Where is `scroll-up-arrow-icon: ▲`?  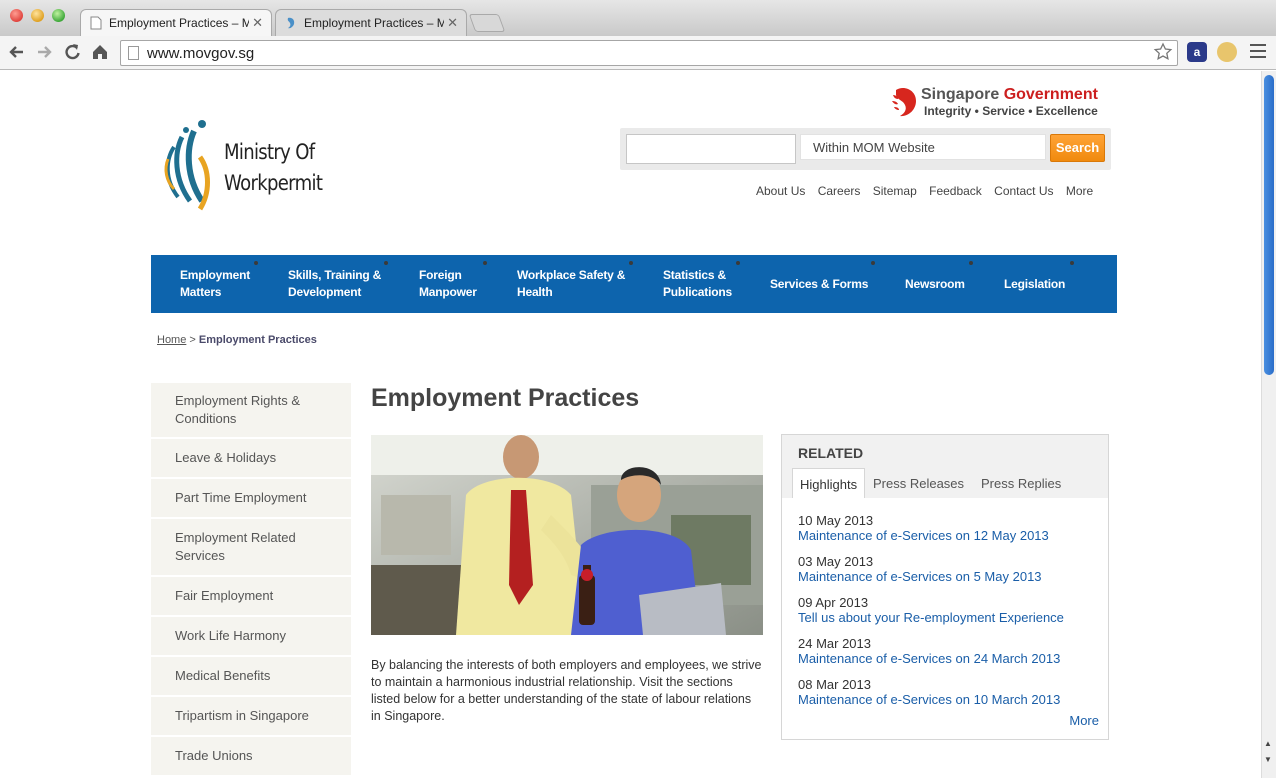
scroll-up-arrow-icon: ▲ is located at coordinates (1268, 743).